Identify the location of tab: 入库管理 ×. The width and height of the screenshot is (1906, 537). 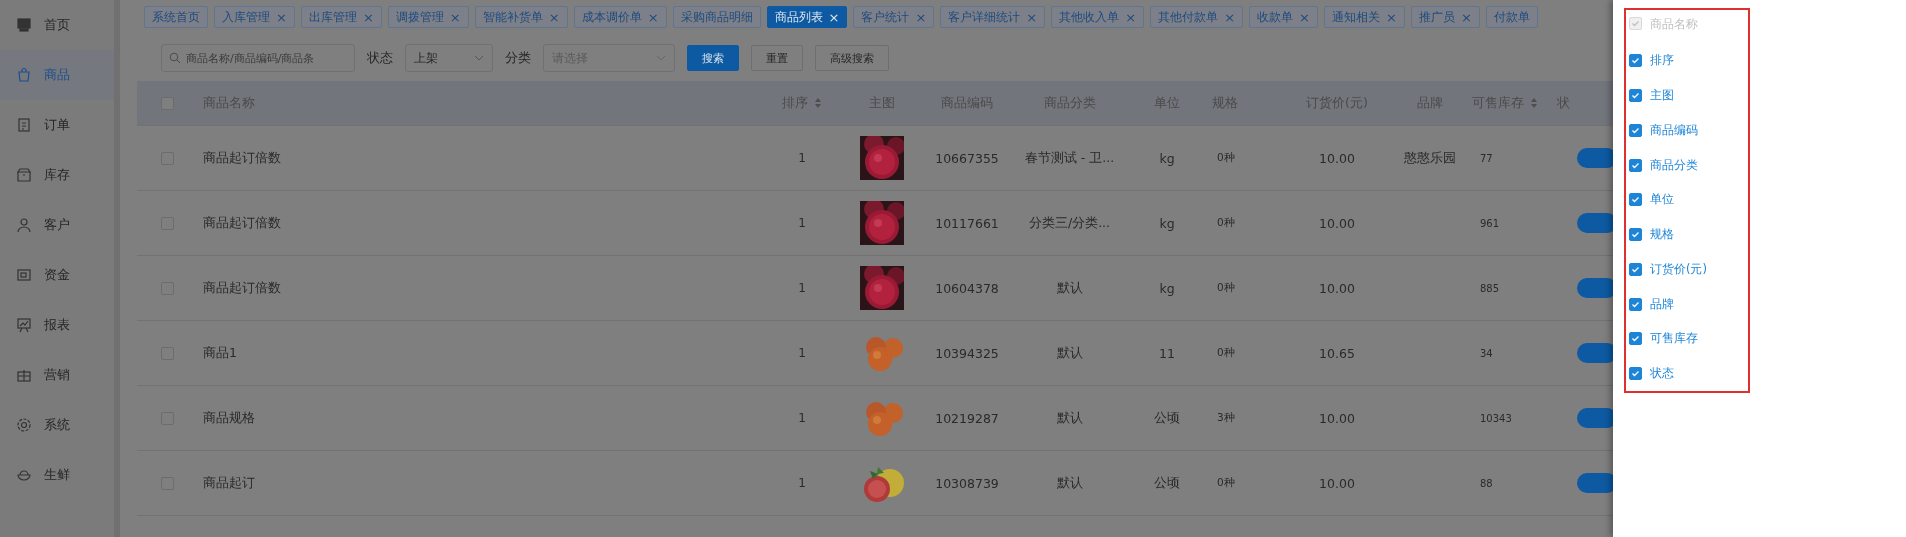
(254, 17).